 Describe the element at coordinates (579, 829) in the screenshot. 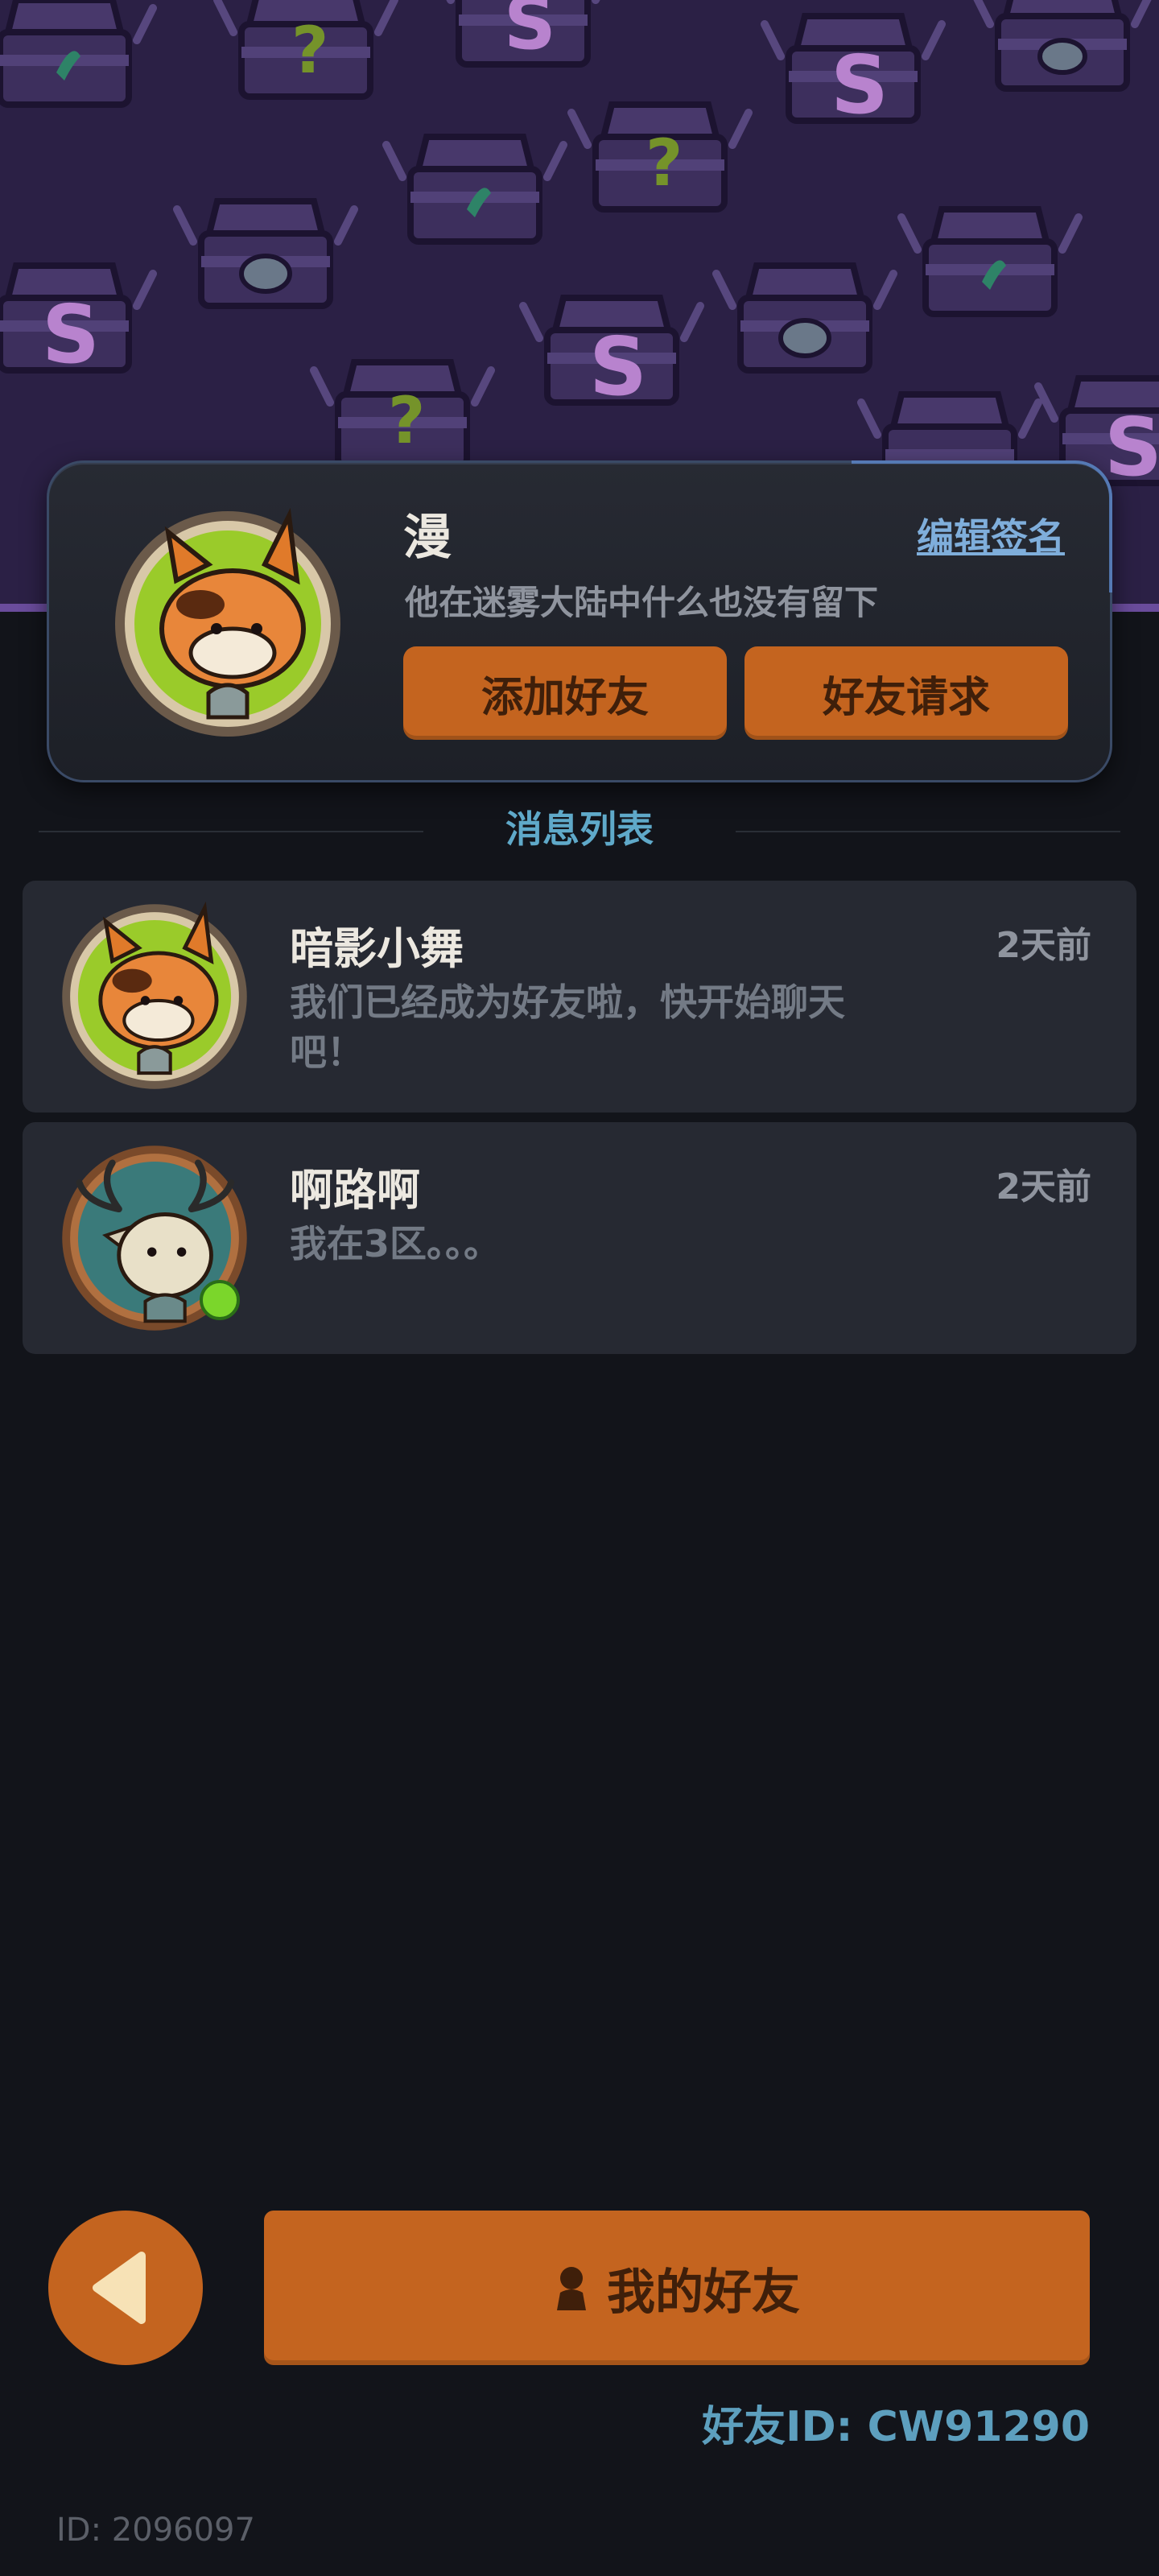

I see `section-title: 消息列表` at that location.